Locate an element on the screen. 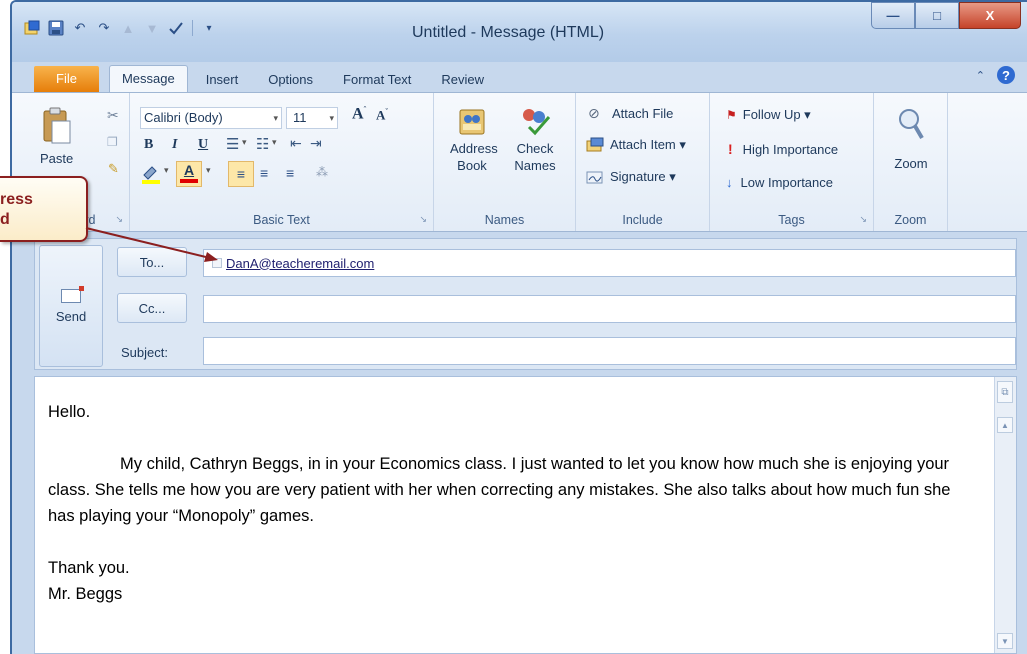  maximize-button: □ is located at coordinates (937, 15).